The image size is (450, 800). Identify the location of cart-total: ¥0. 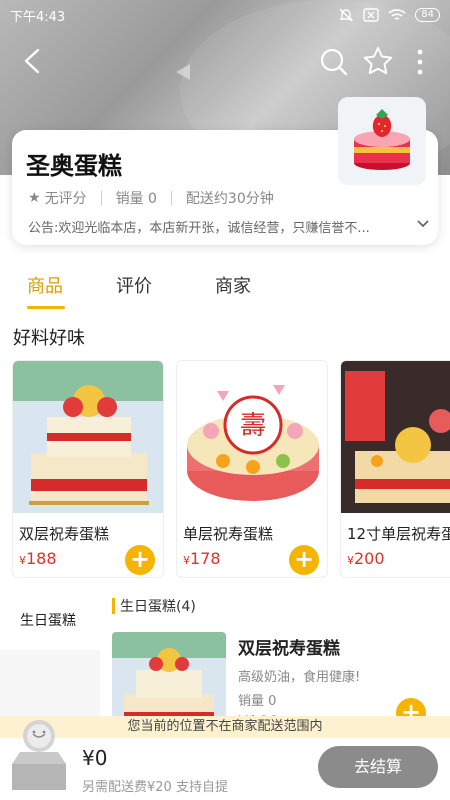
(95, 758).